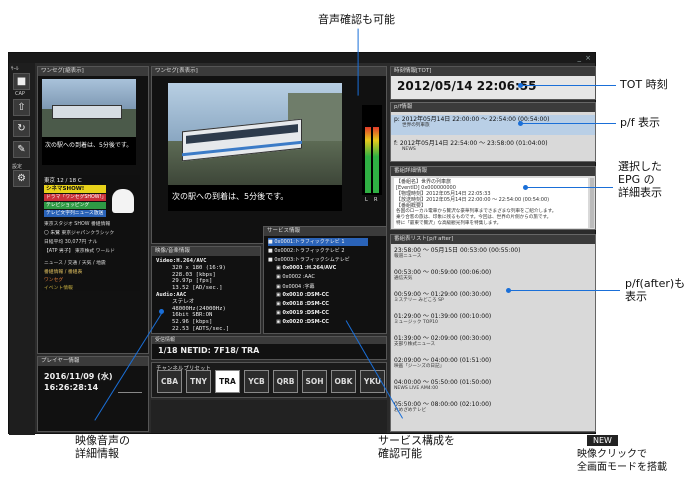 The width and height of the screenshot is (700, 493). I want to click on minimize-icon: _, so click(580, 58).